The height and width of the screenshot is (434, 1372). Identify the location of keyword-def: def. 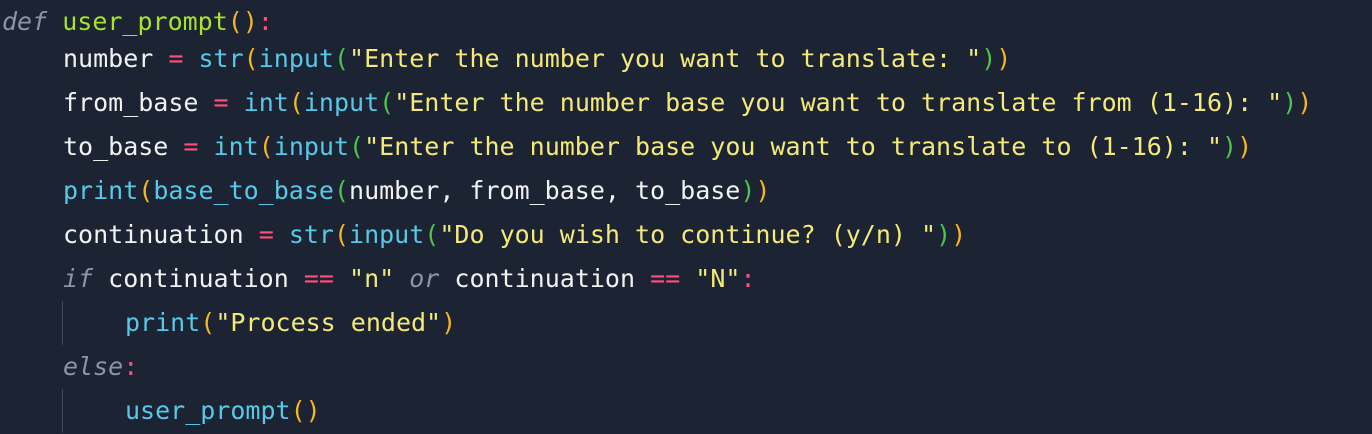
(25, 21).